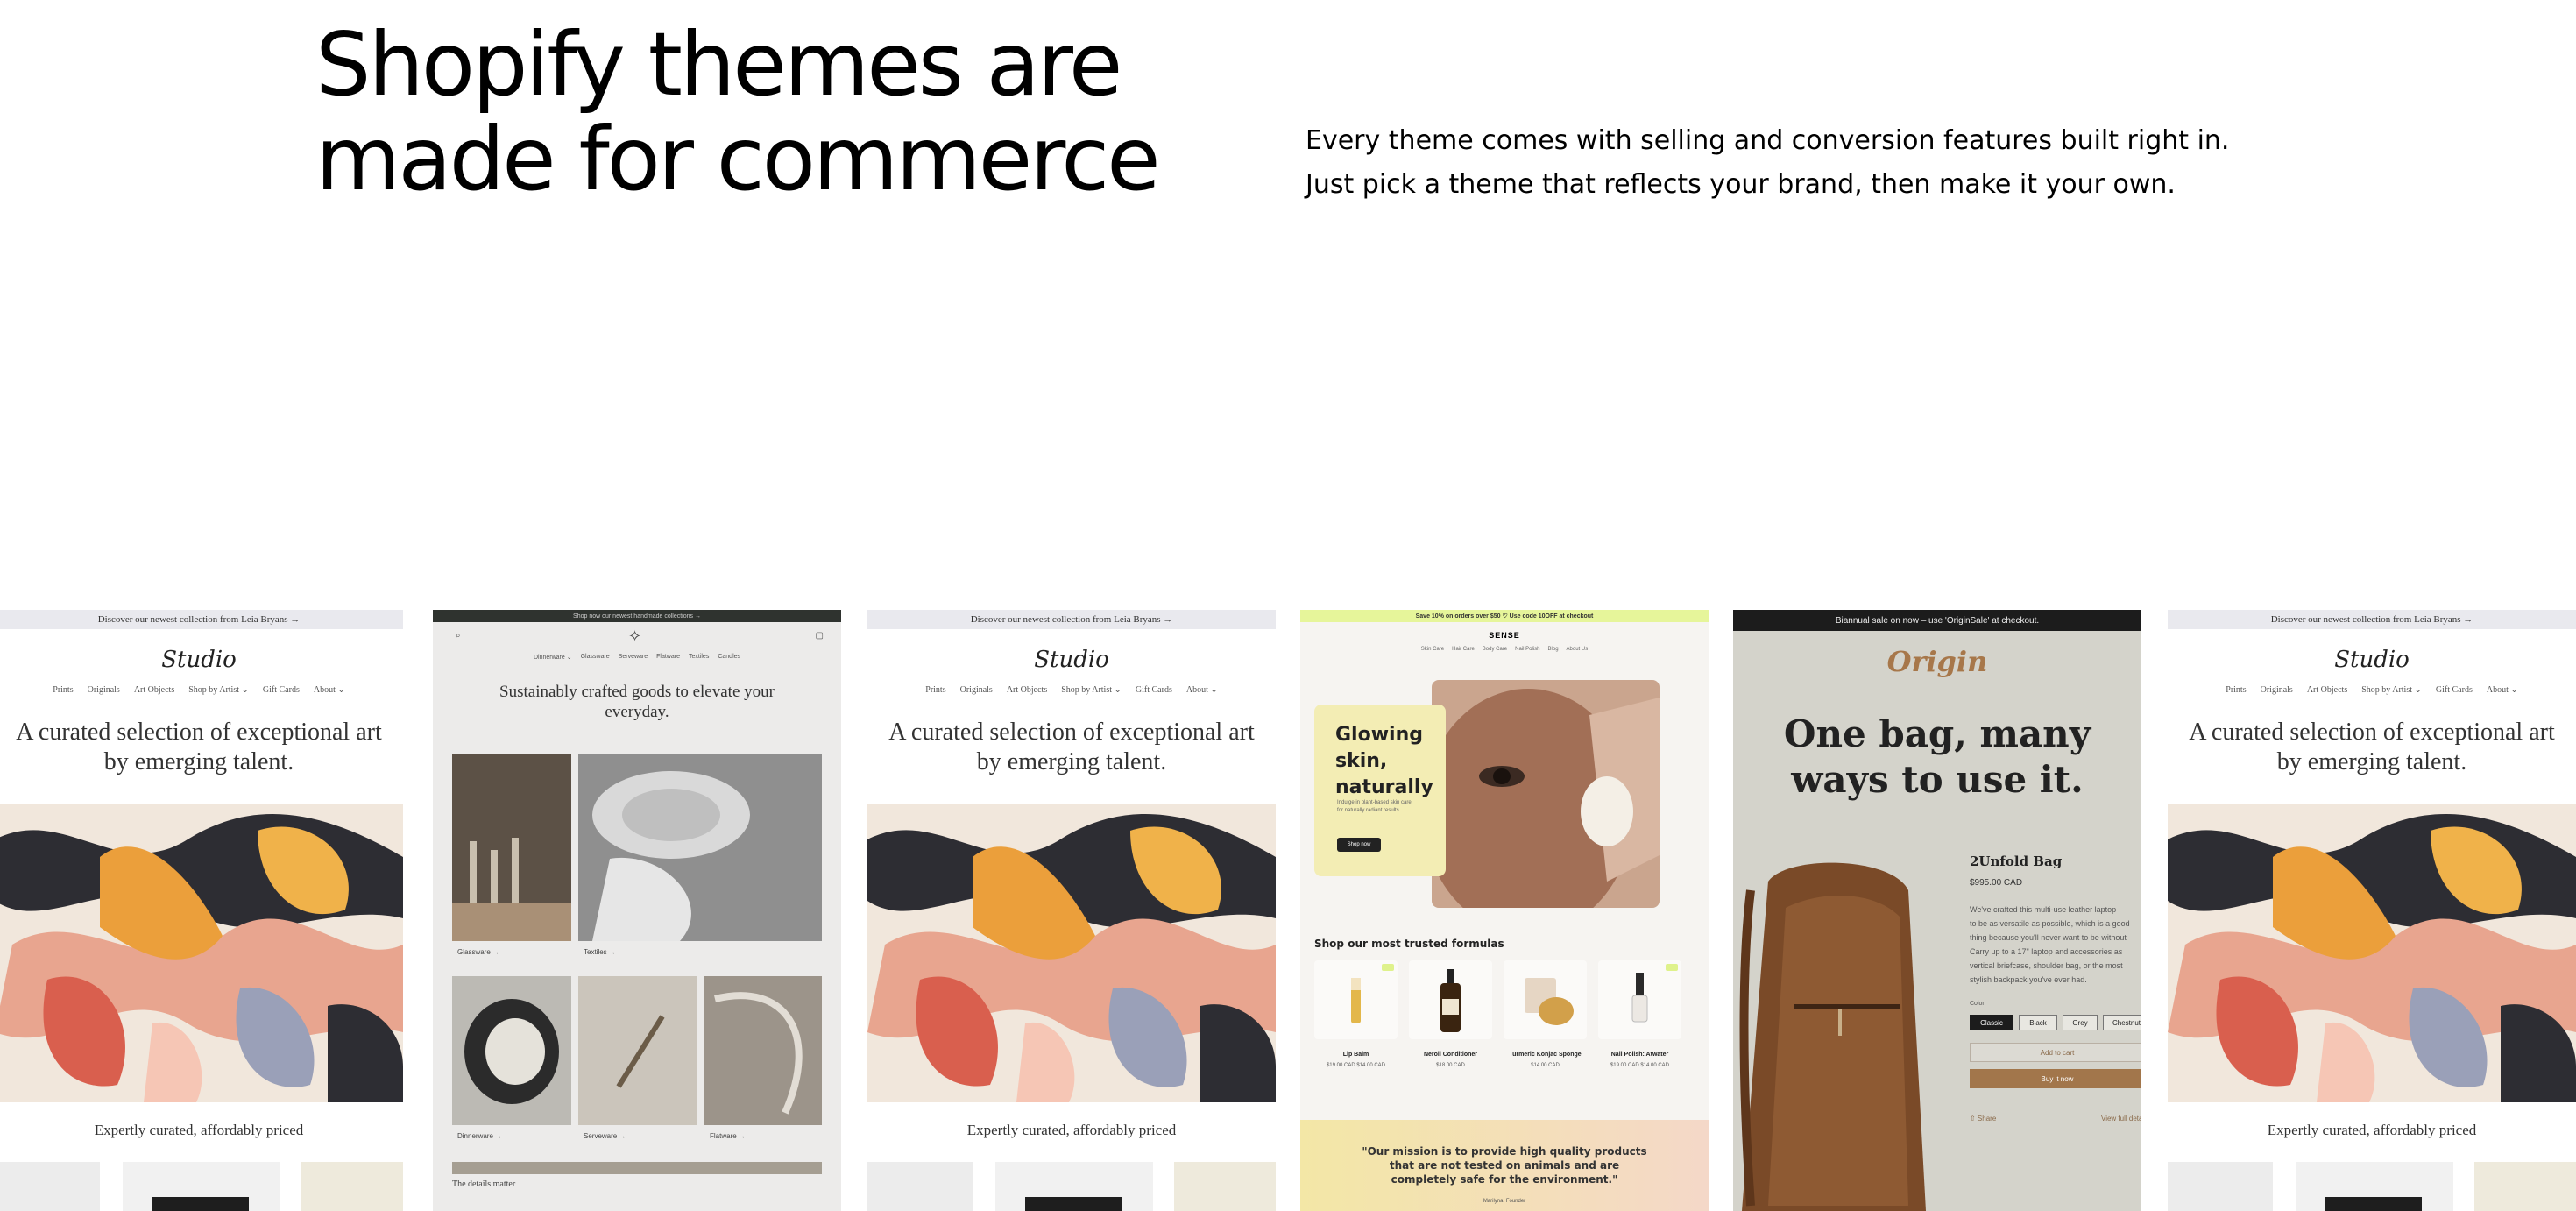  What do you see at coordinates (2121, 1118) in the screenshot?
I see `view-full-details-link: View full details →` at bounding box center [2121, 1118].